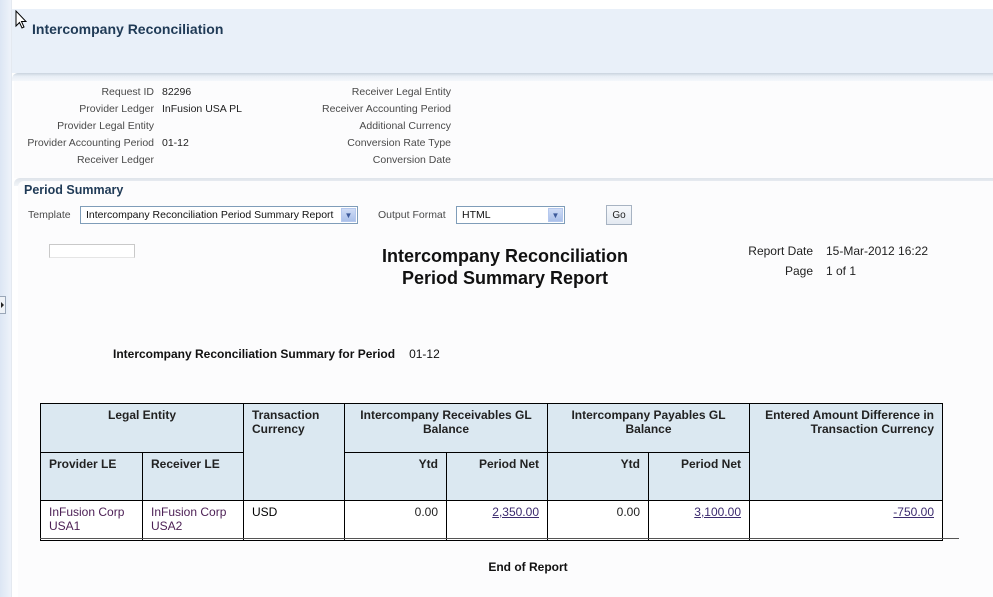 This screenshot has height=597, width=993. What do you see at coordinates (528, 567) in the screenshot?
I see `end-of-report: End of Report` at bounding box center [528, 567].